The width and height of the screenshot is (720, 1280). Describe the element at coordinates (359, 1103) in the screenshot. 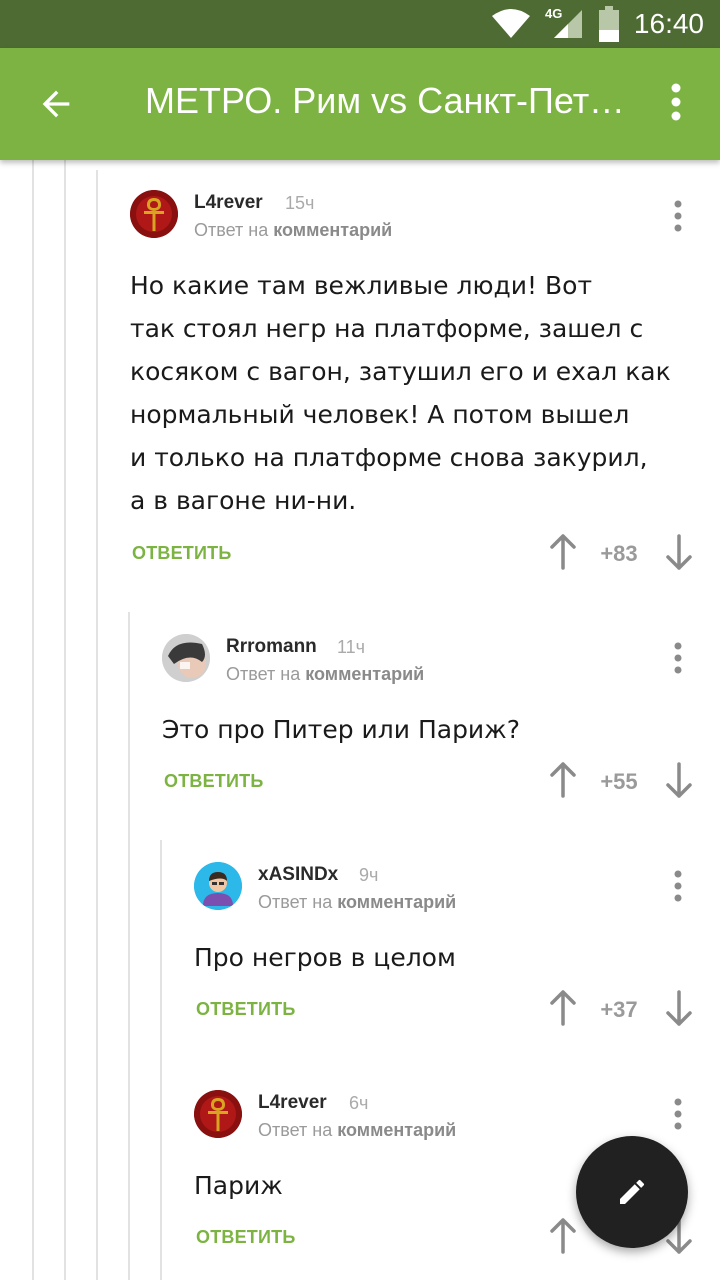

I see `comment-time: 6ч` at that location.